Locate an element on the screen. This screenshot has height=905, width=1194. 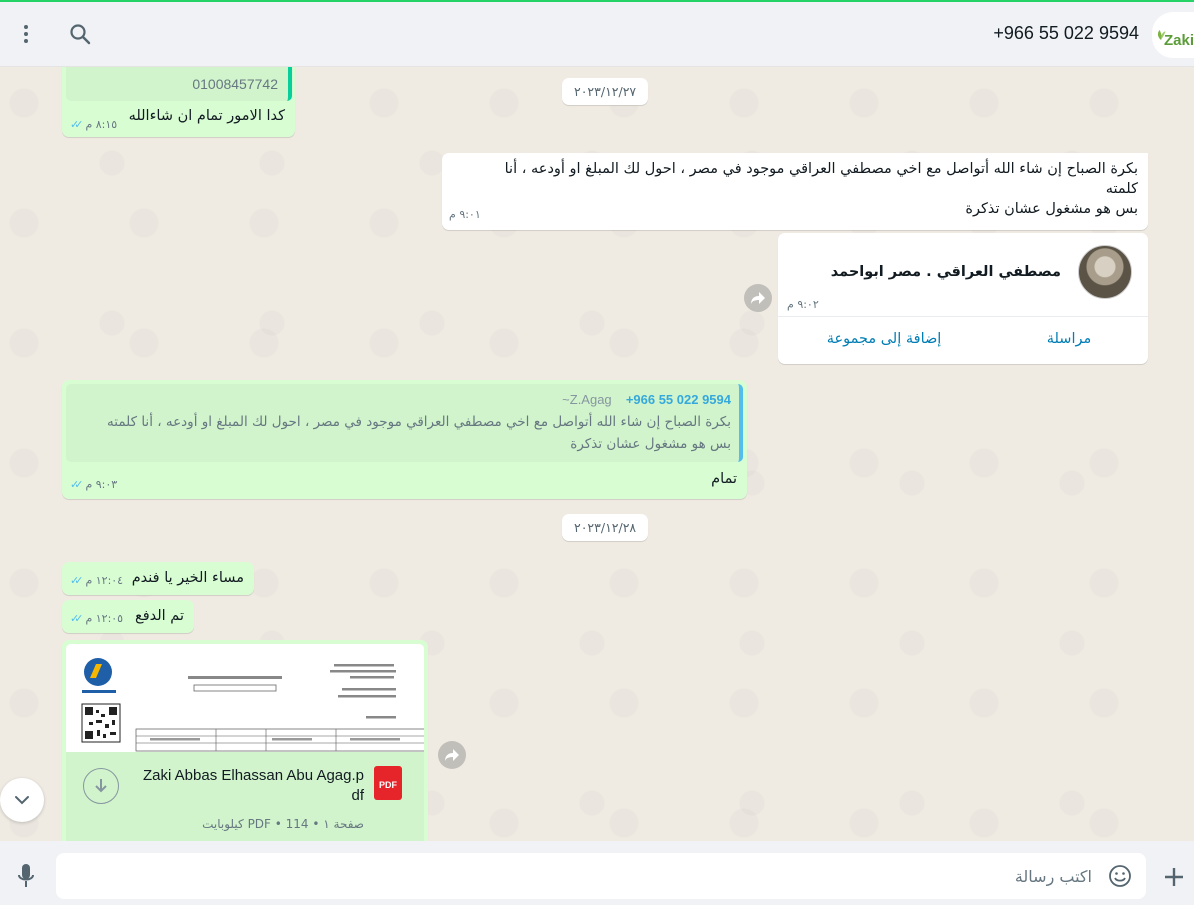
message-input is located at coordinates (581, 876).